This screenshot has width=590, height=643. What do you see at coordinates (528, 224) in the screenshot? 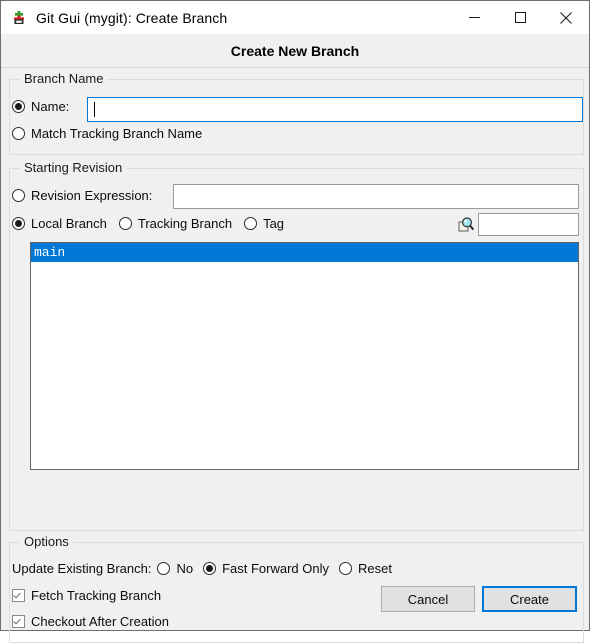
I see `branch-search-input` at bounding box center [528, 224].